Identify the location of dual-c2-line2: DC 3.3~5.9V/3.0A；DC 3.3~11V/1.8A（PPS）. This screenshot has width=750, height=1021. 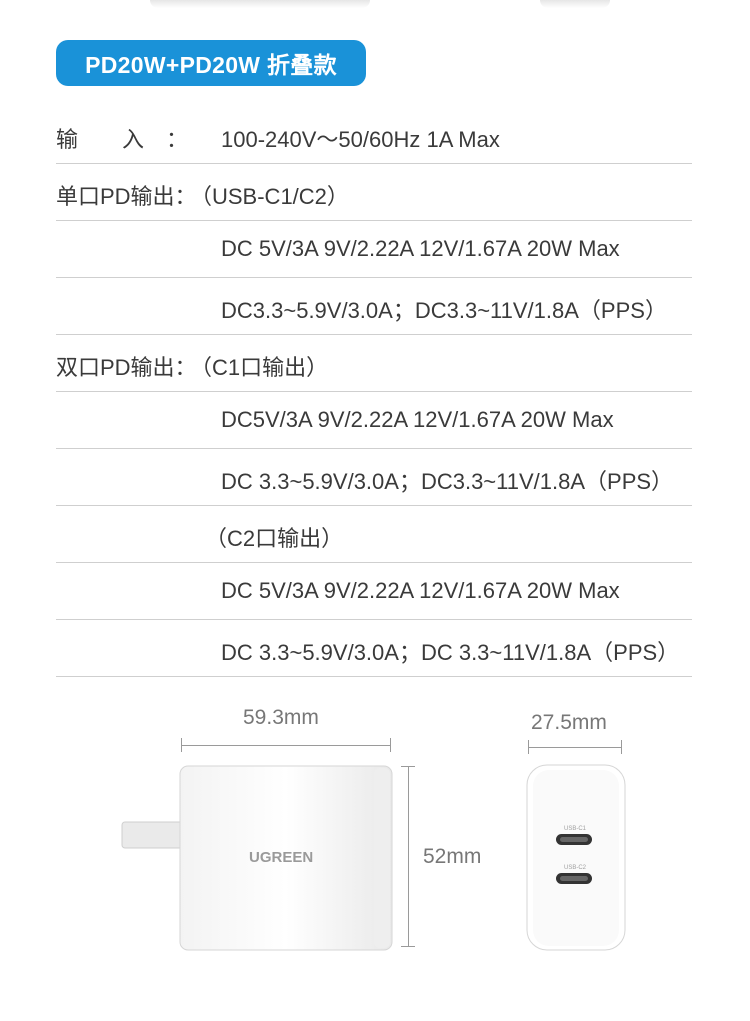
(450, 652).